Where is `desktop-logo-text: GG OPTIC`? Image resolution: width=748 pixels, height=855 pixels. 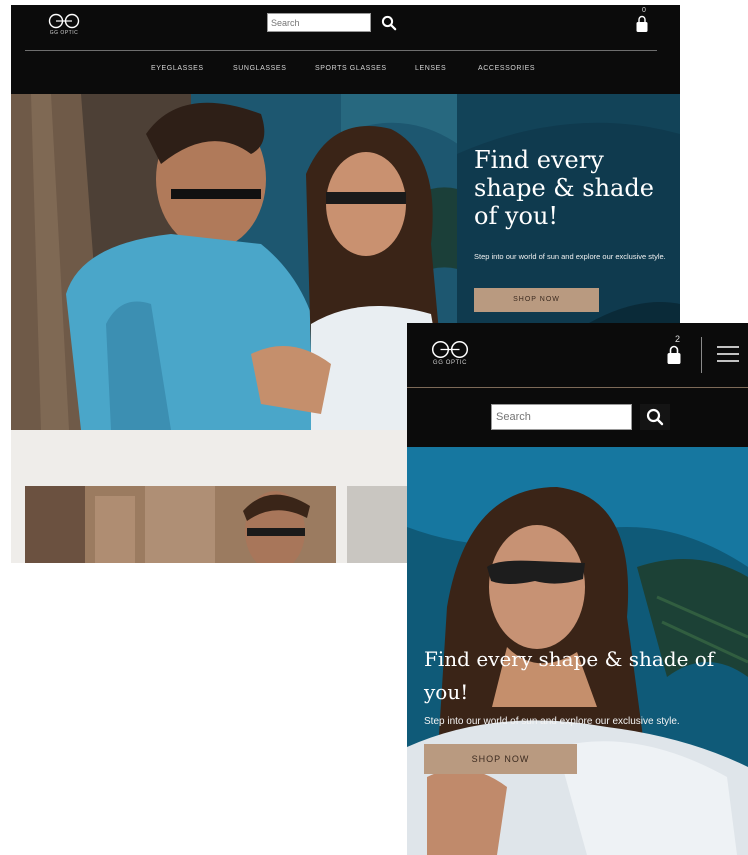 desktop-logo-text: GG OPTIC is located at coordinates (64, 33).